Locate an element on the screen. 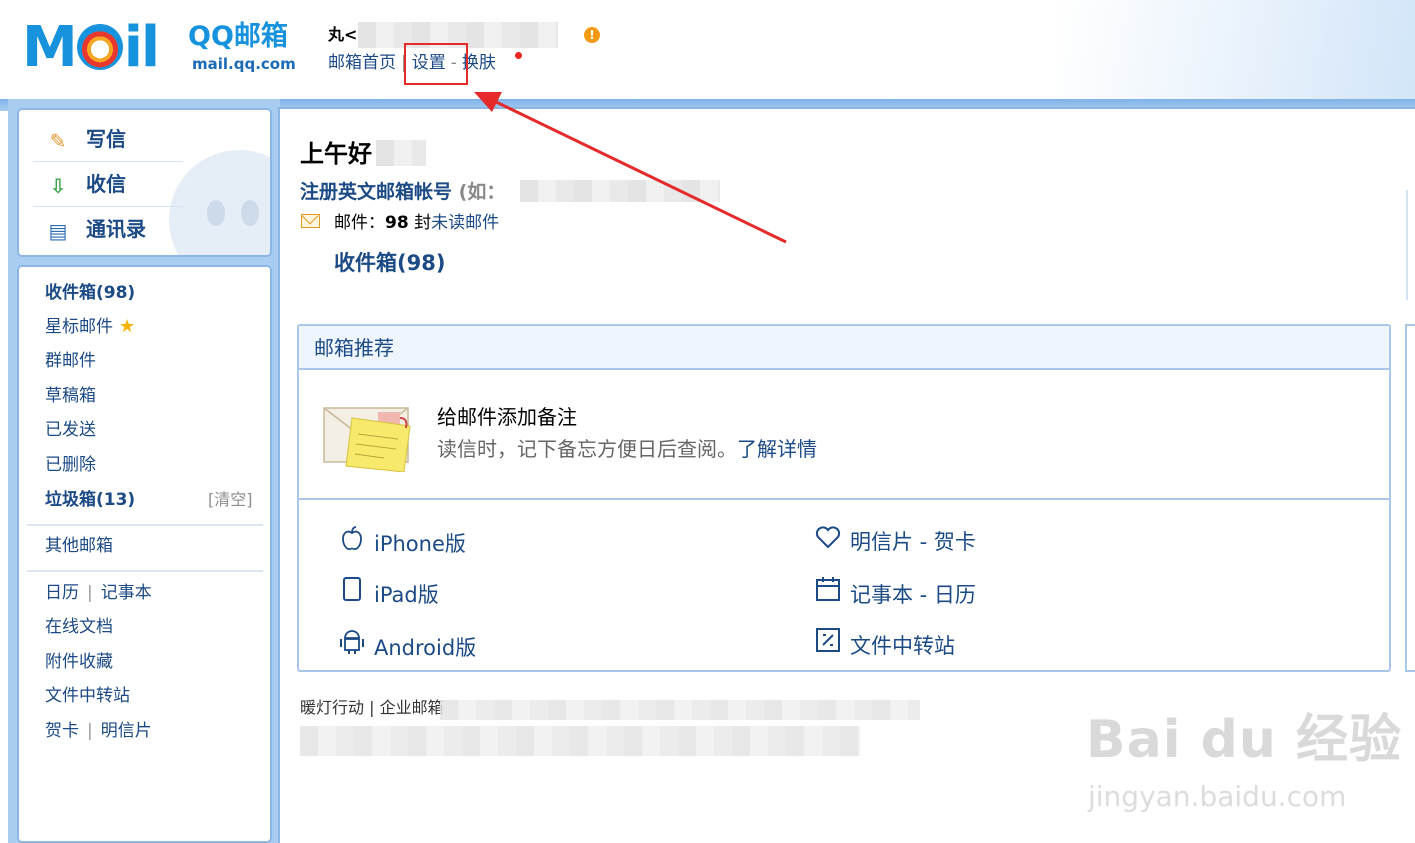  footer-links: 暖灯行动 | 企业邮箱 is located at coordinates (372, 708).